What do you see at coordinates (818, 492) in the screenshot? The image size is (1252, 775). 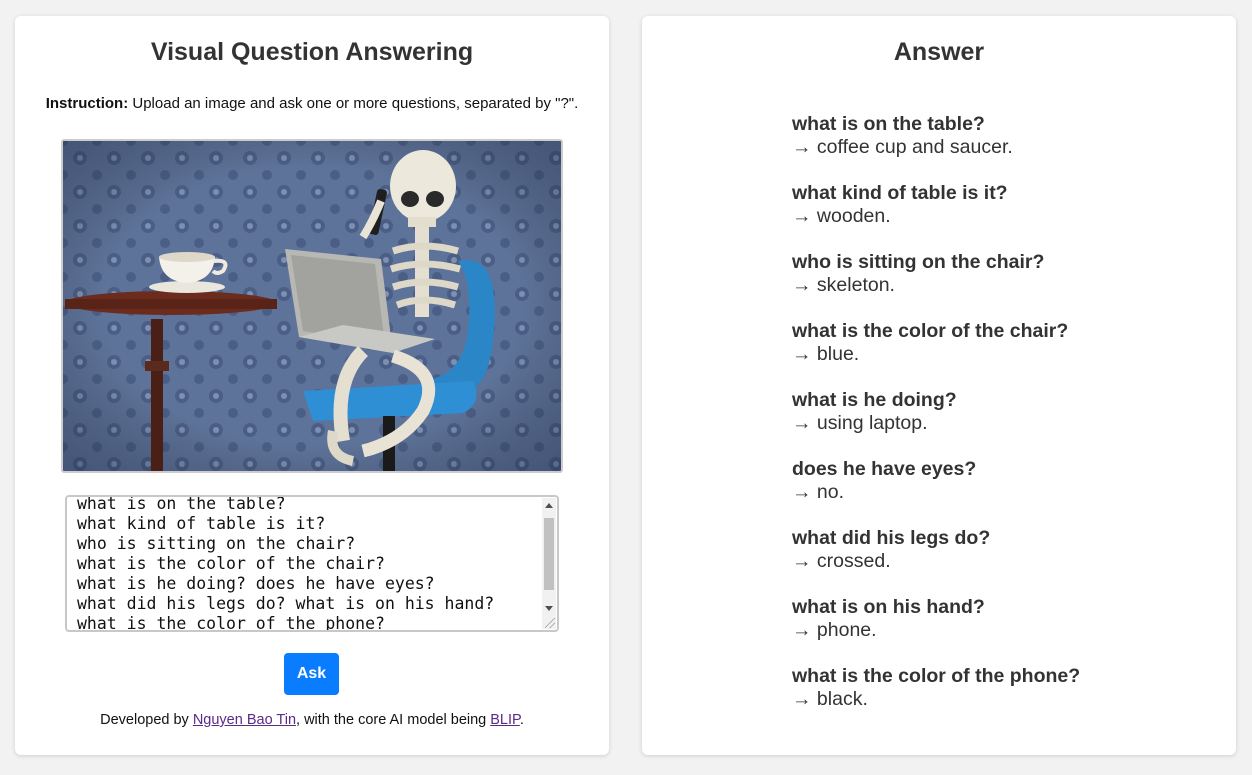 I see `answer-text: → no.` at bounding box center [818, 492].